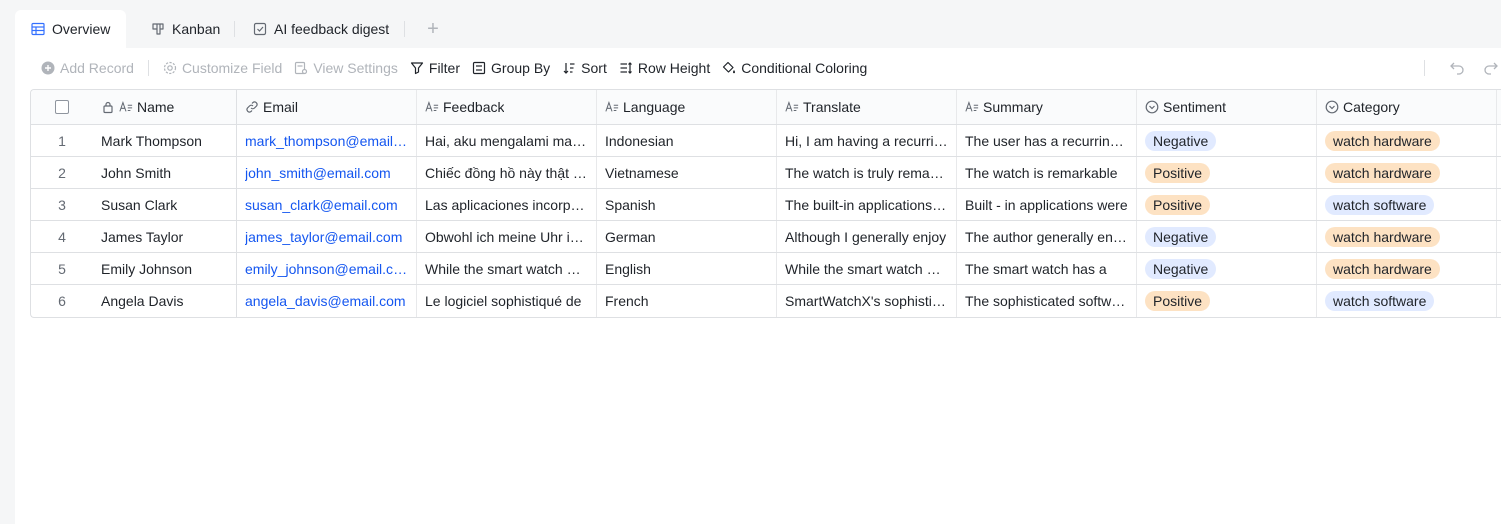  What do you see at coordinates (584, 68) in the screenshot?
I see `sort-button: Sort` at bounding box center [584, 68].